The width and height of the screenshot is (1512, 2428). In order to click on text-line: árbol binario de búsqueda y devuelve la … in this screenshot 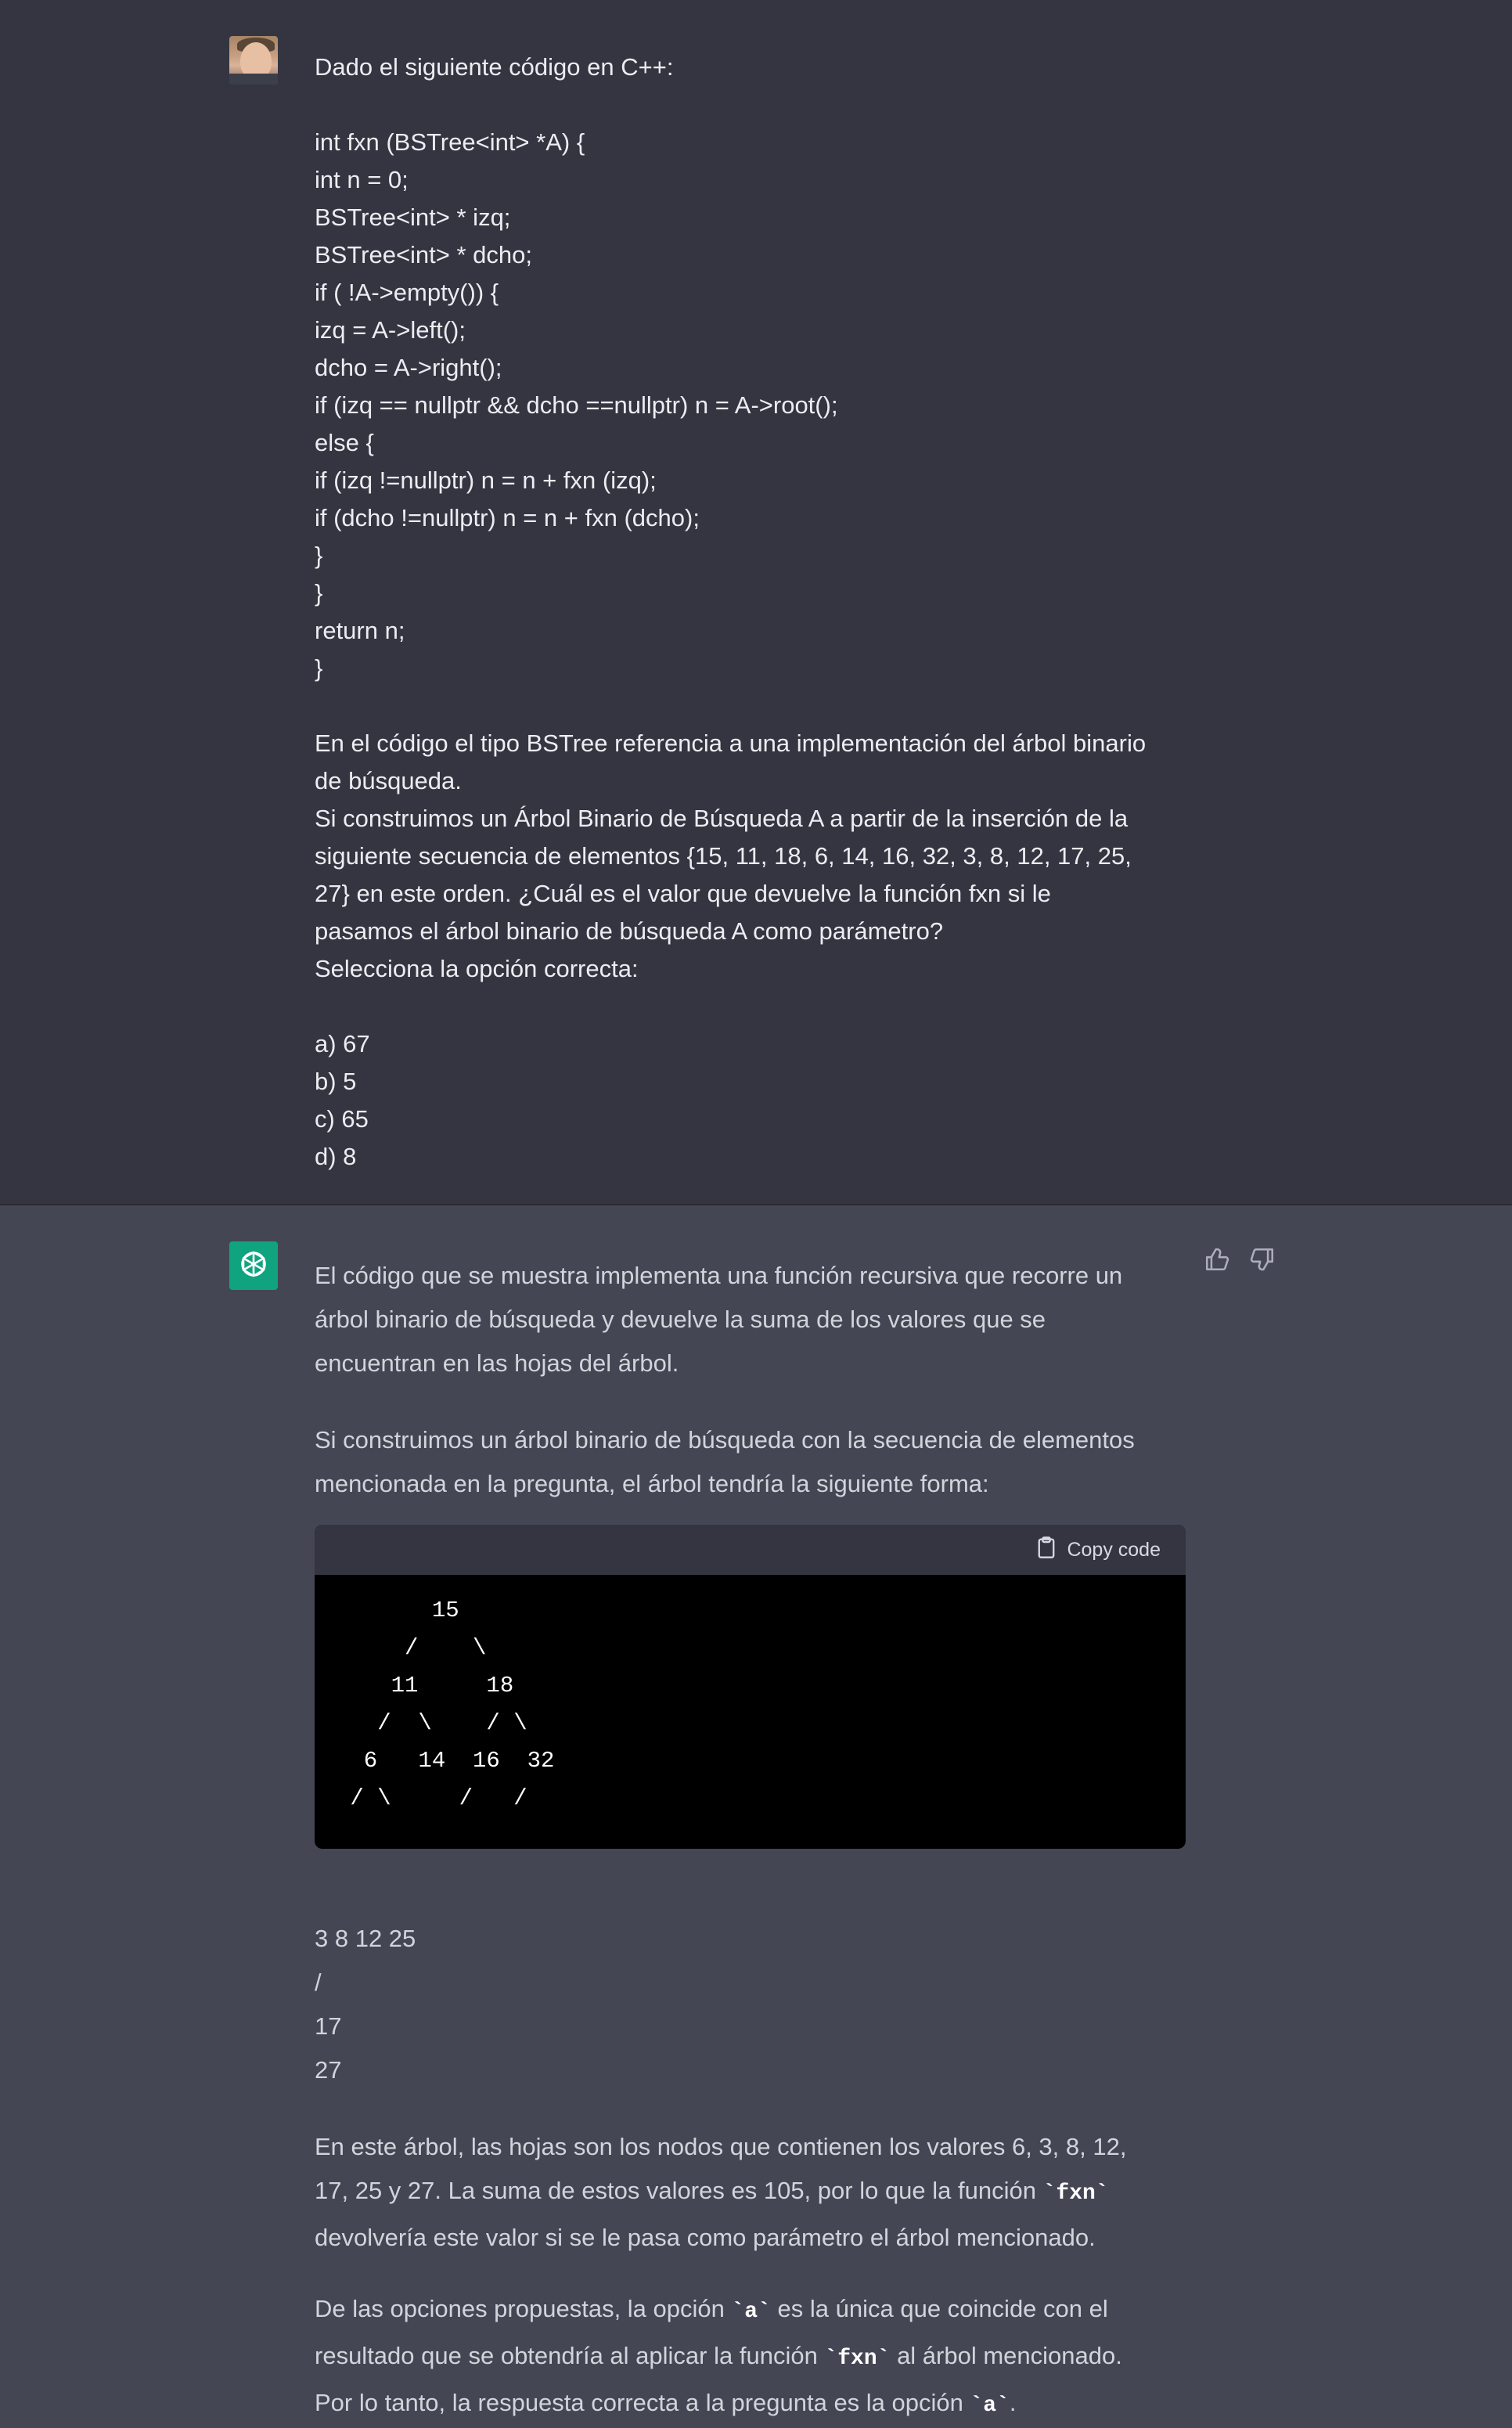, I will do `click(680, 1319)`.